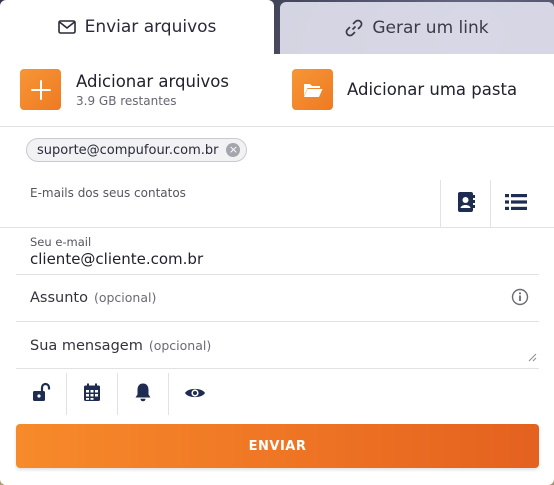  What do you see at coordinates (277, 345) in the screenshot?
I see `message-field: Sua mensagem (opcional)` at bounding box center [277, 345].